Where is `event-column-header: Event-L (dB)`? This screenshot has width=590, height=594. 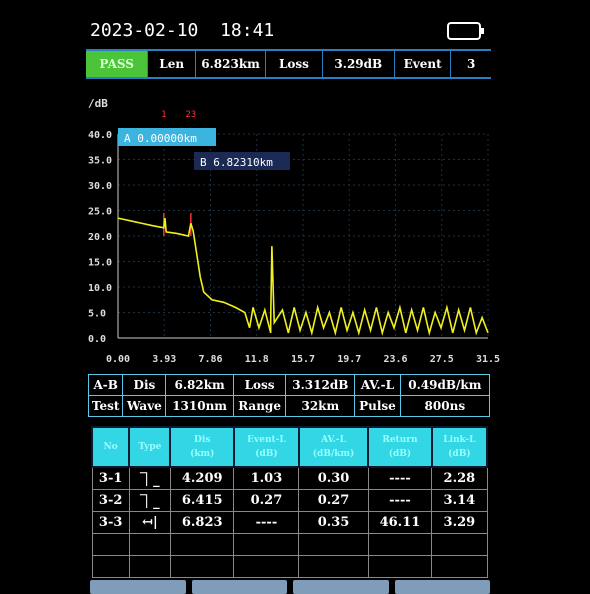 event-column-header: Event-L (dB) is located at coordinates (266, 447).